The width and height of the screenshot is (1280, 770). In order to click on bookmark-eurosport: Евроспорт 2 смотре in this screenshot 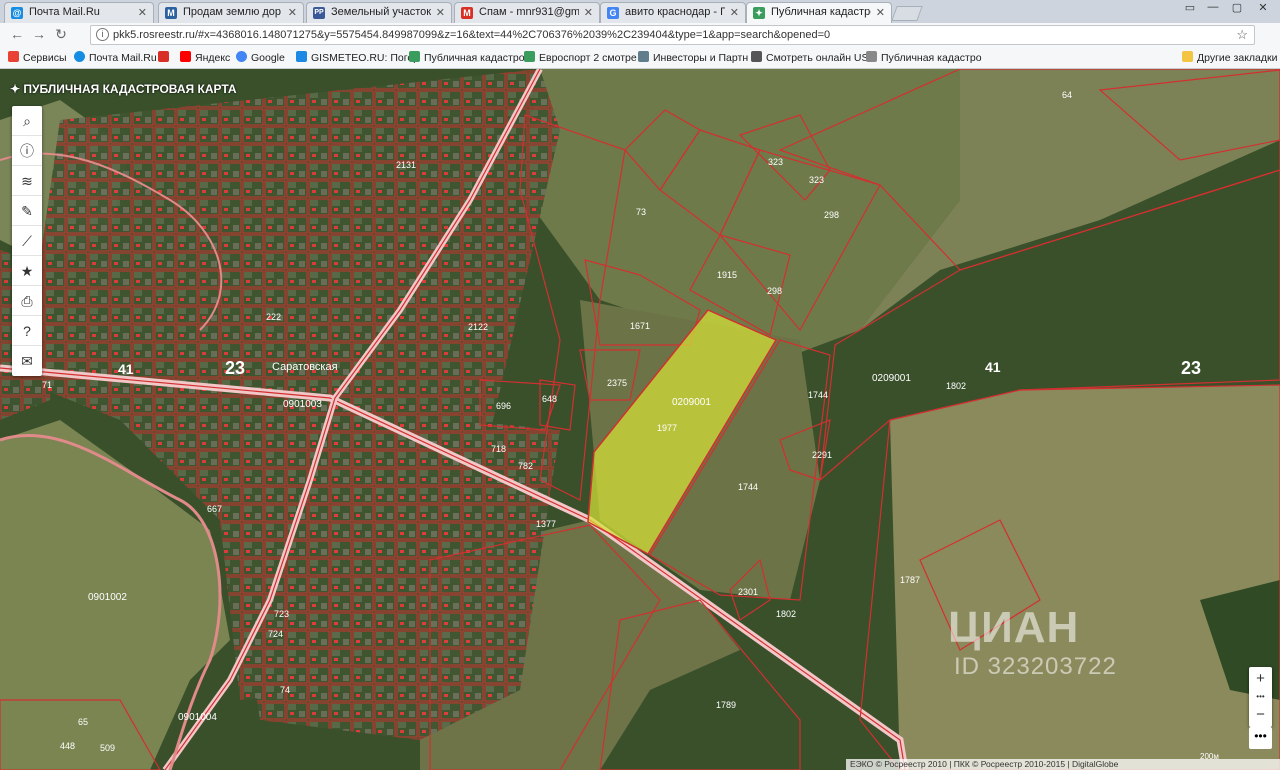, I will do `click(580, 57)`.